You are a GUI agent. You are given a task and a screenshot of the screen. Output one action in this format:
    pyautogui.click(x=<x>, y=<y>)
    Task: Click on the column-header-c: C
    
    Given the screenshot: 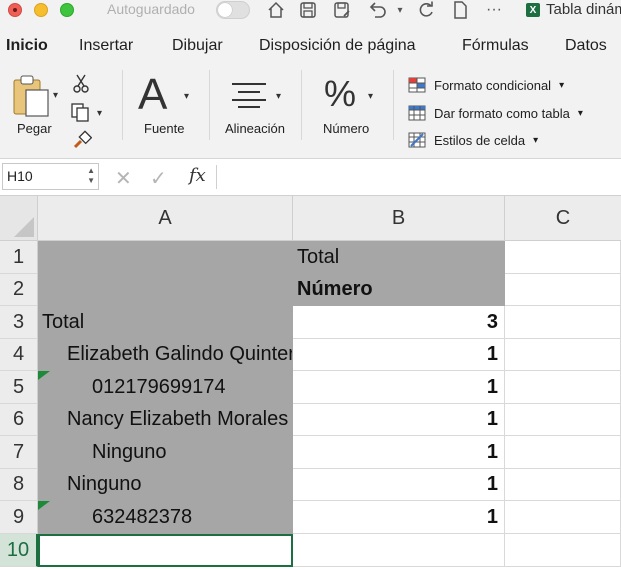 What is the action you would take?
    pyautogui.click(x=563, y=218)
    